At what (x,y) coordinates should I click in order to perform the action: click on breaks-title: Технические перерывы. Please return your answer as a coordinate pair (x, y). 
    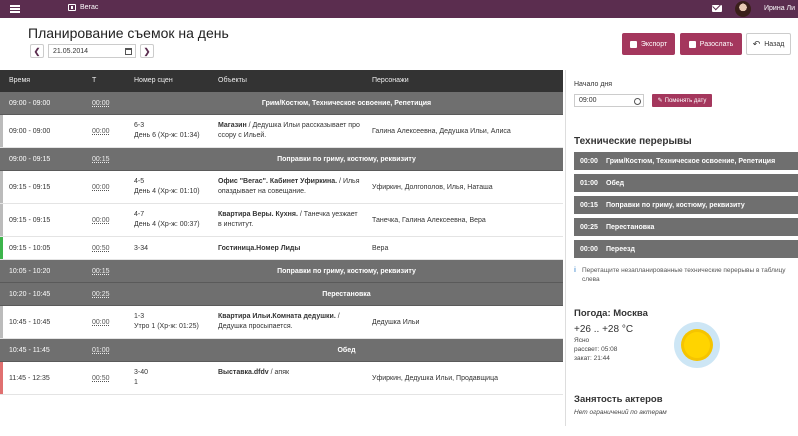
    Looking at the image, I should click on (633, 141).